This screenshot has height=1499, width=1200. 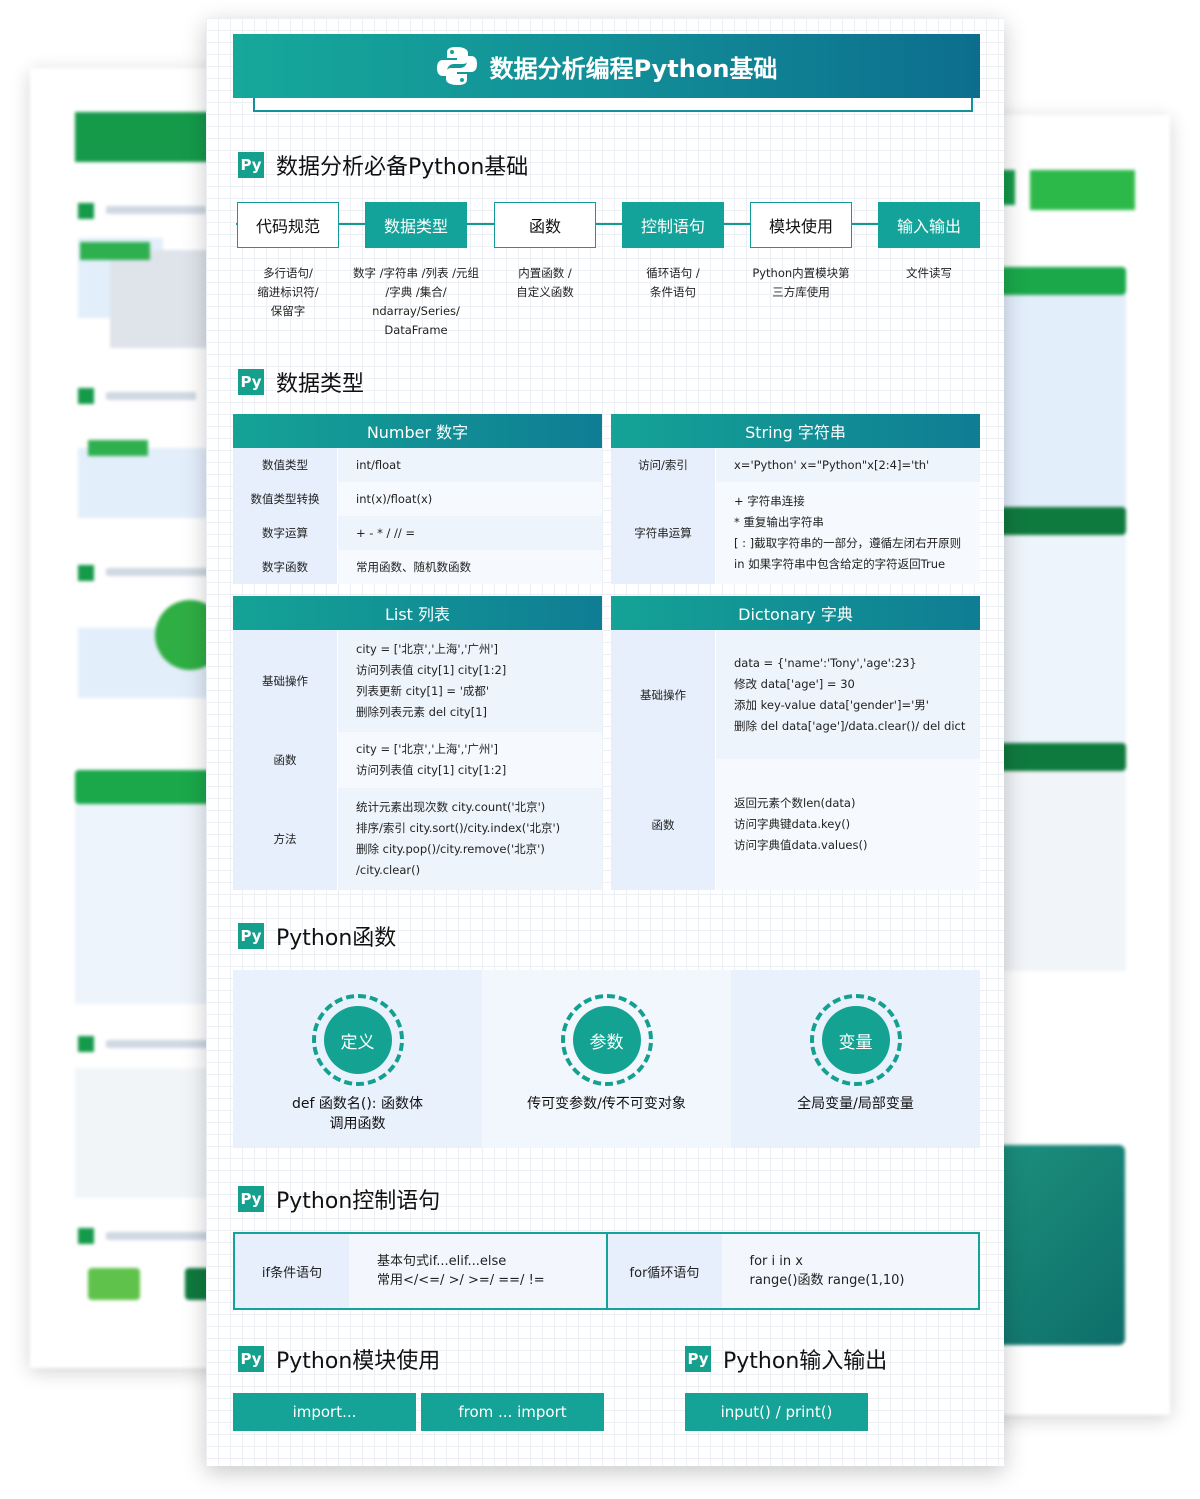 I want to click on table-row: 数值类型 int/float, so click(x=417, y=465).